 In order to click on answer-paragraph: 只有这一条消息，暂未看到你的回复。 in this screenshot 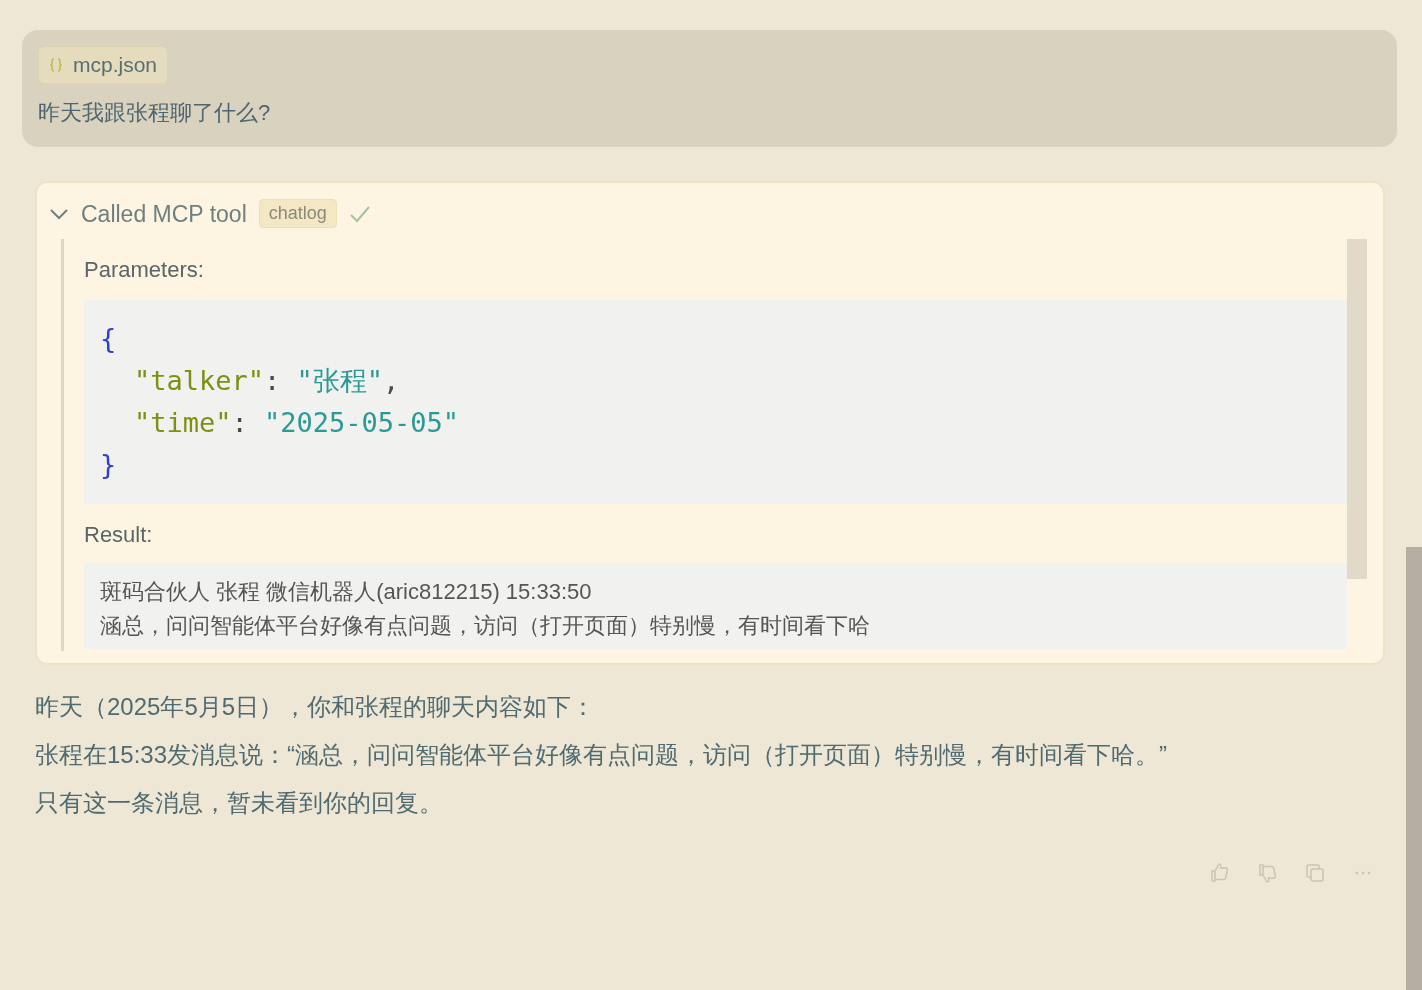, I will do `click(239, 803)`.